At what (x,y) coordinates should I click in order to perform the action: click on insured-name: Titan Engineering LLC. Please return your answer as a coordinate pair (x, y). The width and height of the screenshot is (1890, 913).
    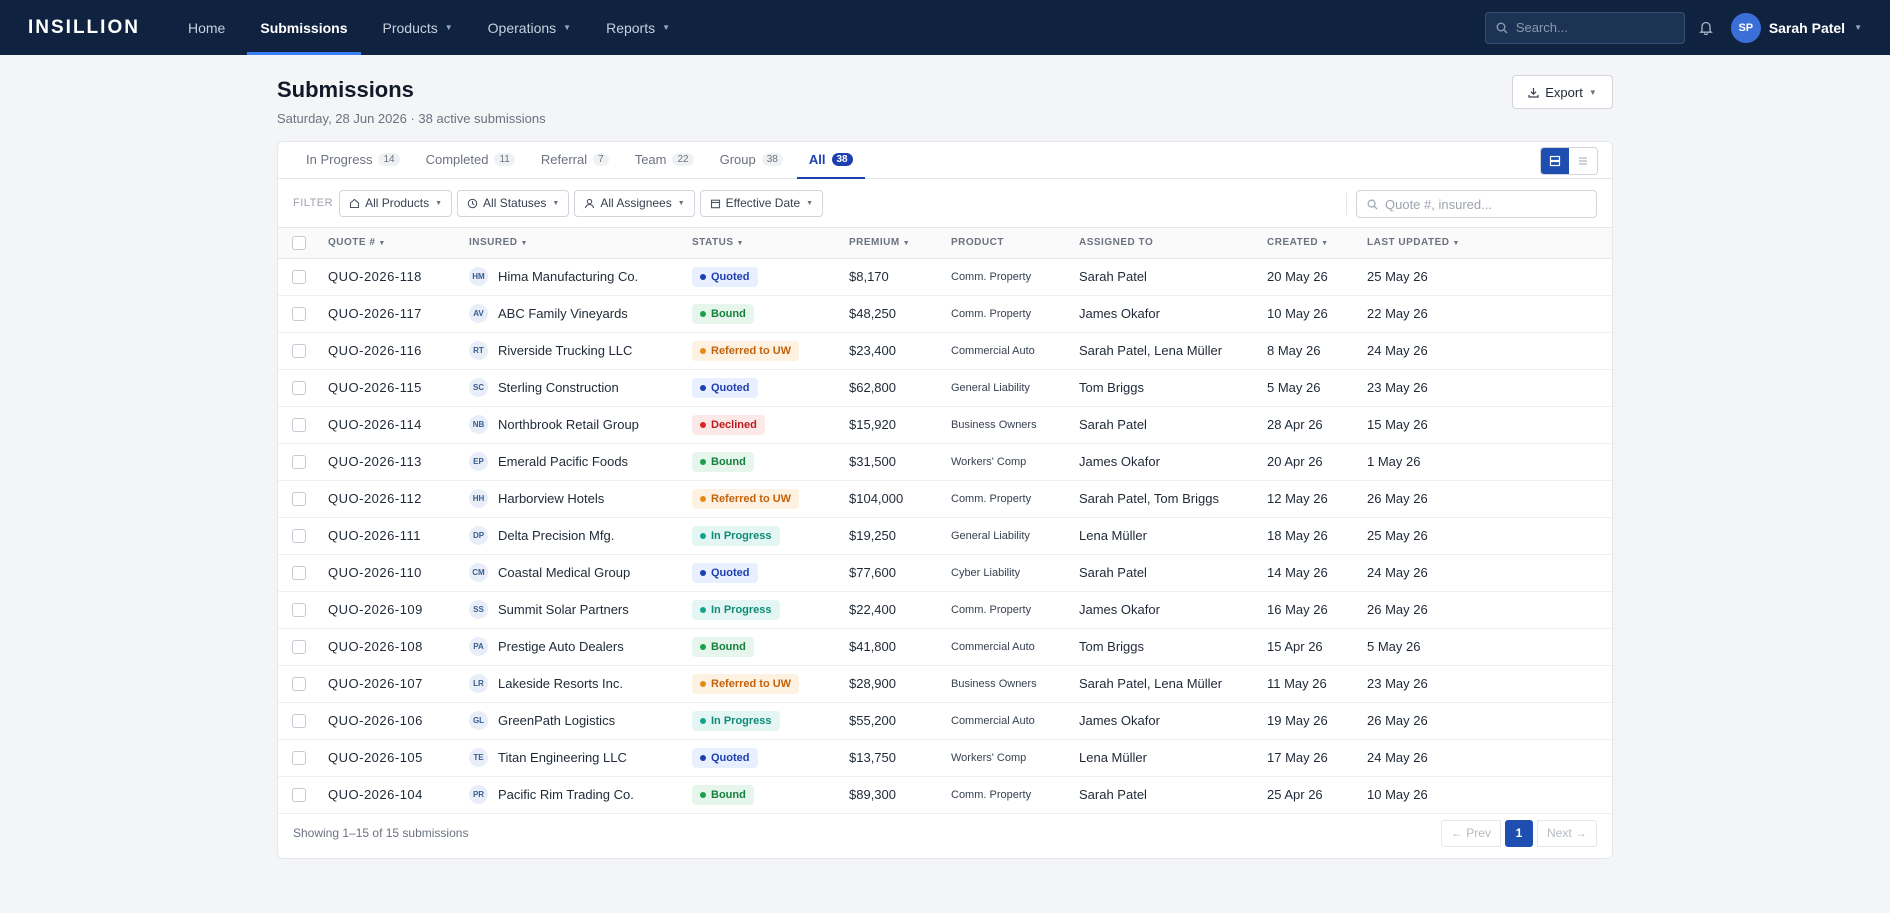
    Looking at the image, I should click on (562, 757).